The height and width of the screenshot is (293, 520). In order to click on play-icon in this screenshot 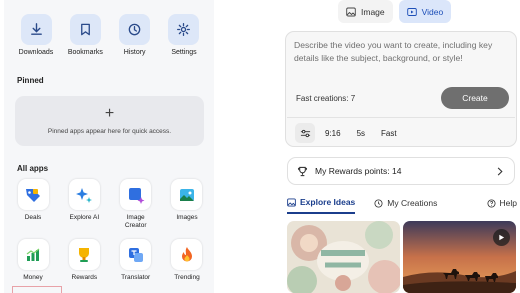, I will do `click(502, 237)`.